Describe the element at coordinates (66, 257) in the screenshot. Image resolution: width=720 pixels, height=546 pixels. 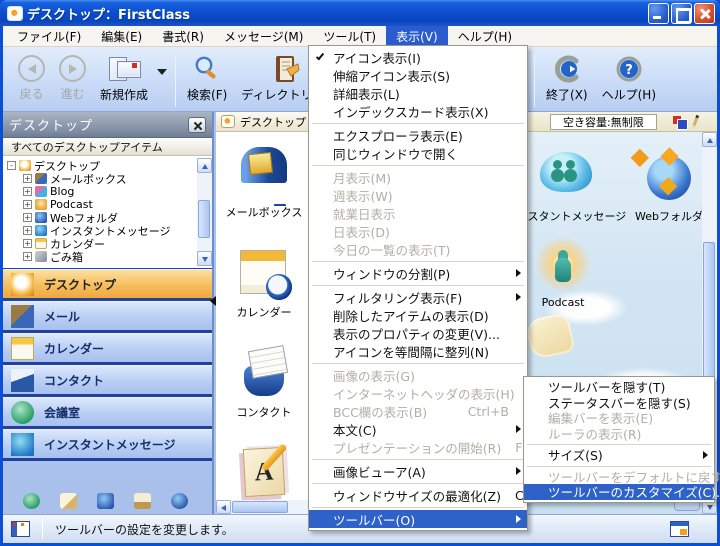
I see `tree-item-label: ごみ箱` at that location.